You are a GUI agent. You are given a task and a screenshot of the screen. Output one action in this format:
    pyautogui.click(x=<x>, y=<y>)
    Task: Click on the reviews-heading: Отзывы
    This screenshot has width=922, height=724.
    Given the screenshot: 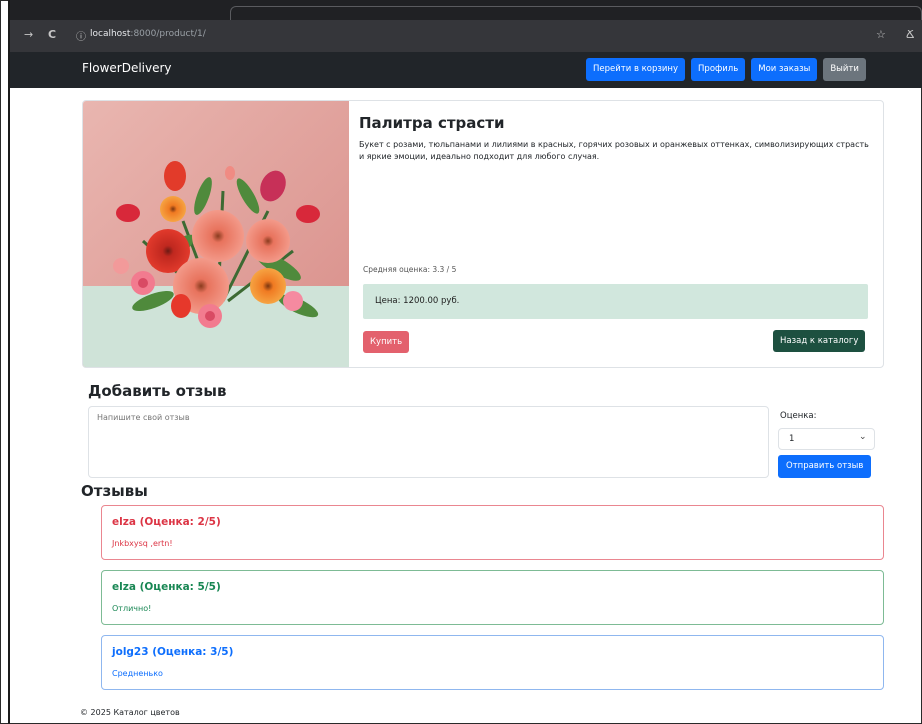 What is the action you would take?
    pyautogui.click(x=114, y=491)
    